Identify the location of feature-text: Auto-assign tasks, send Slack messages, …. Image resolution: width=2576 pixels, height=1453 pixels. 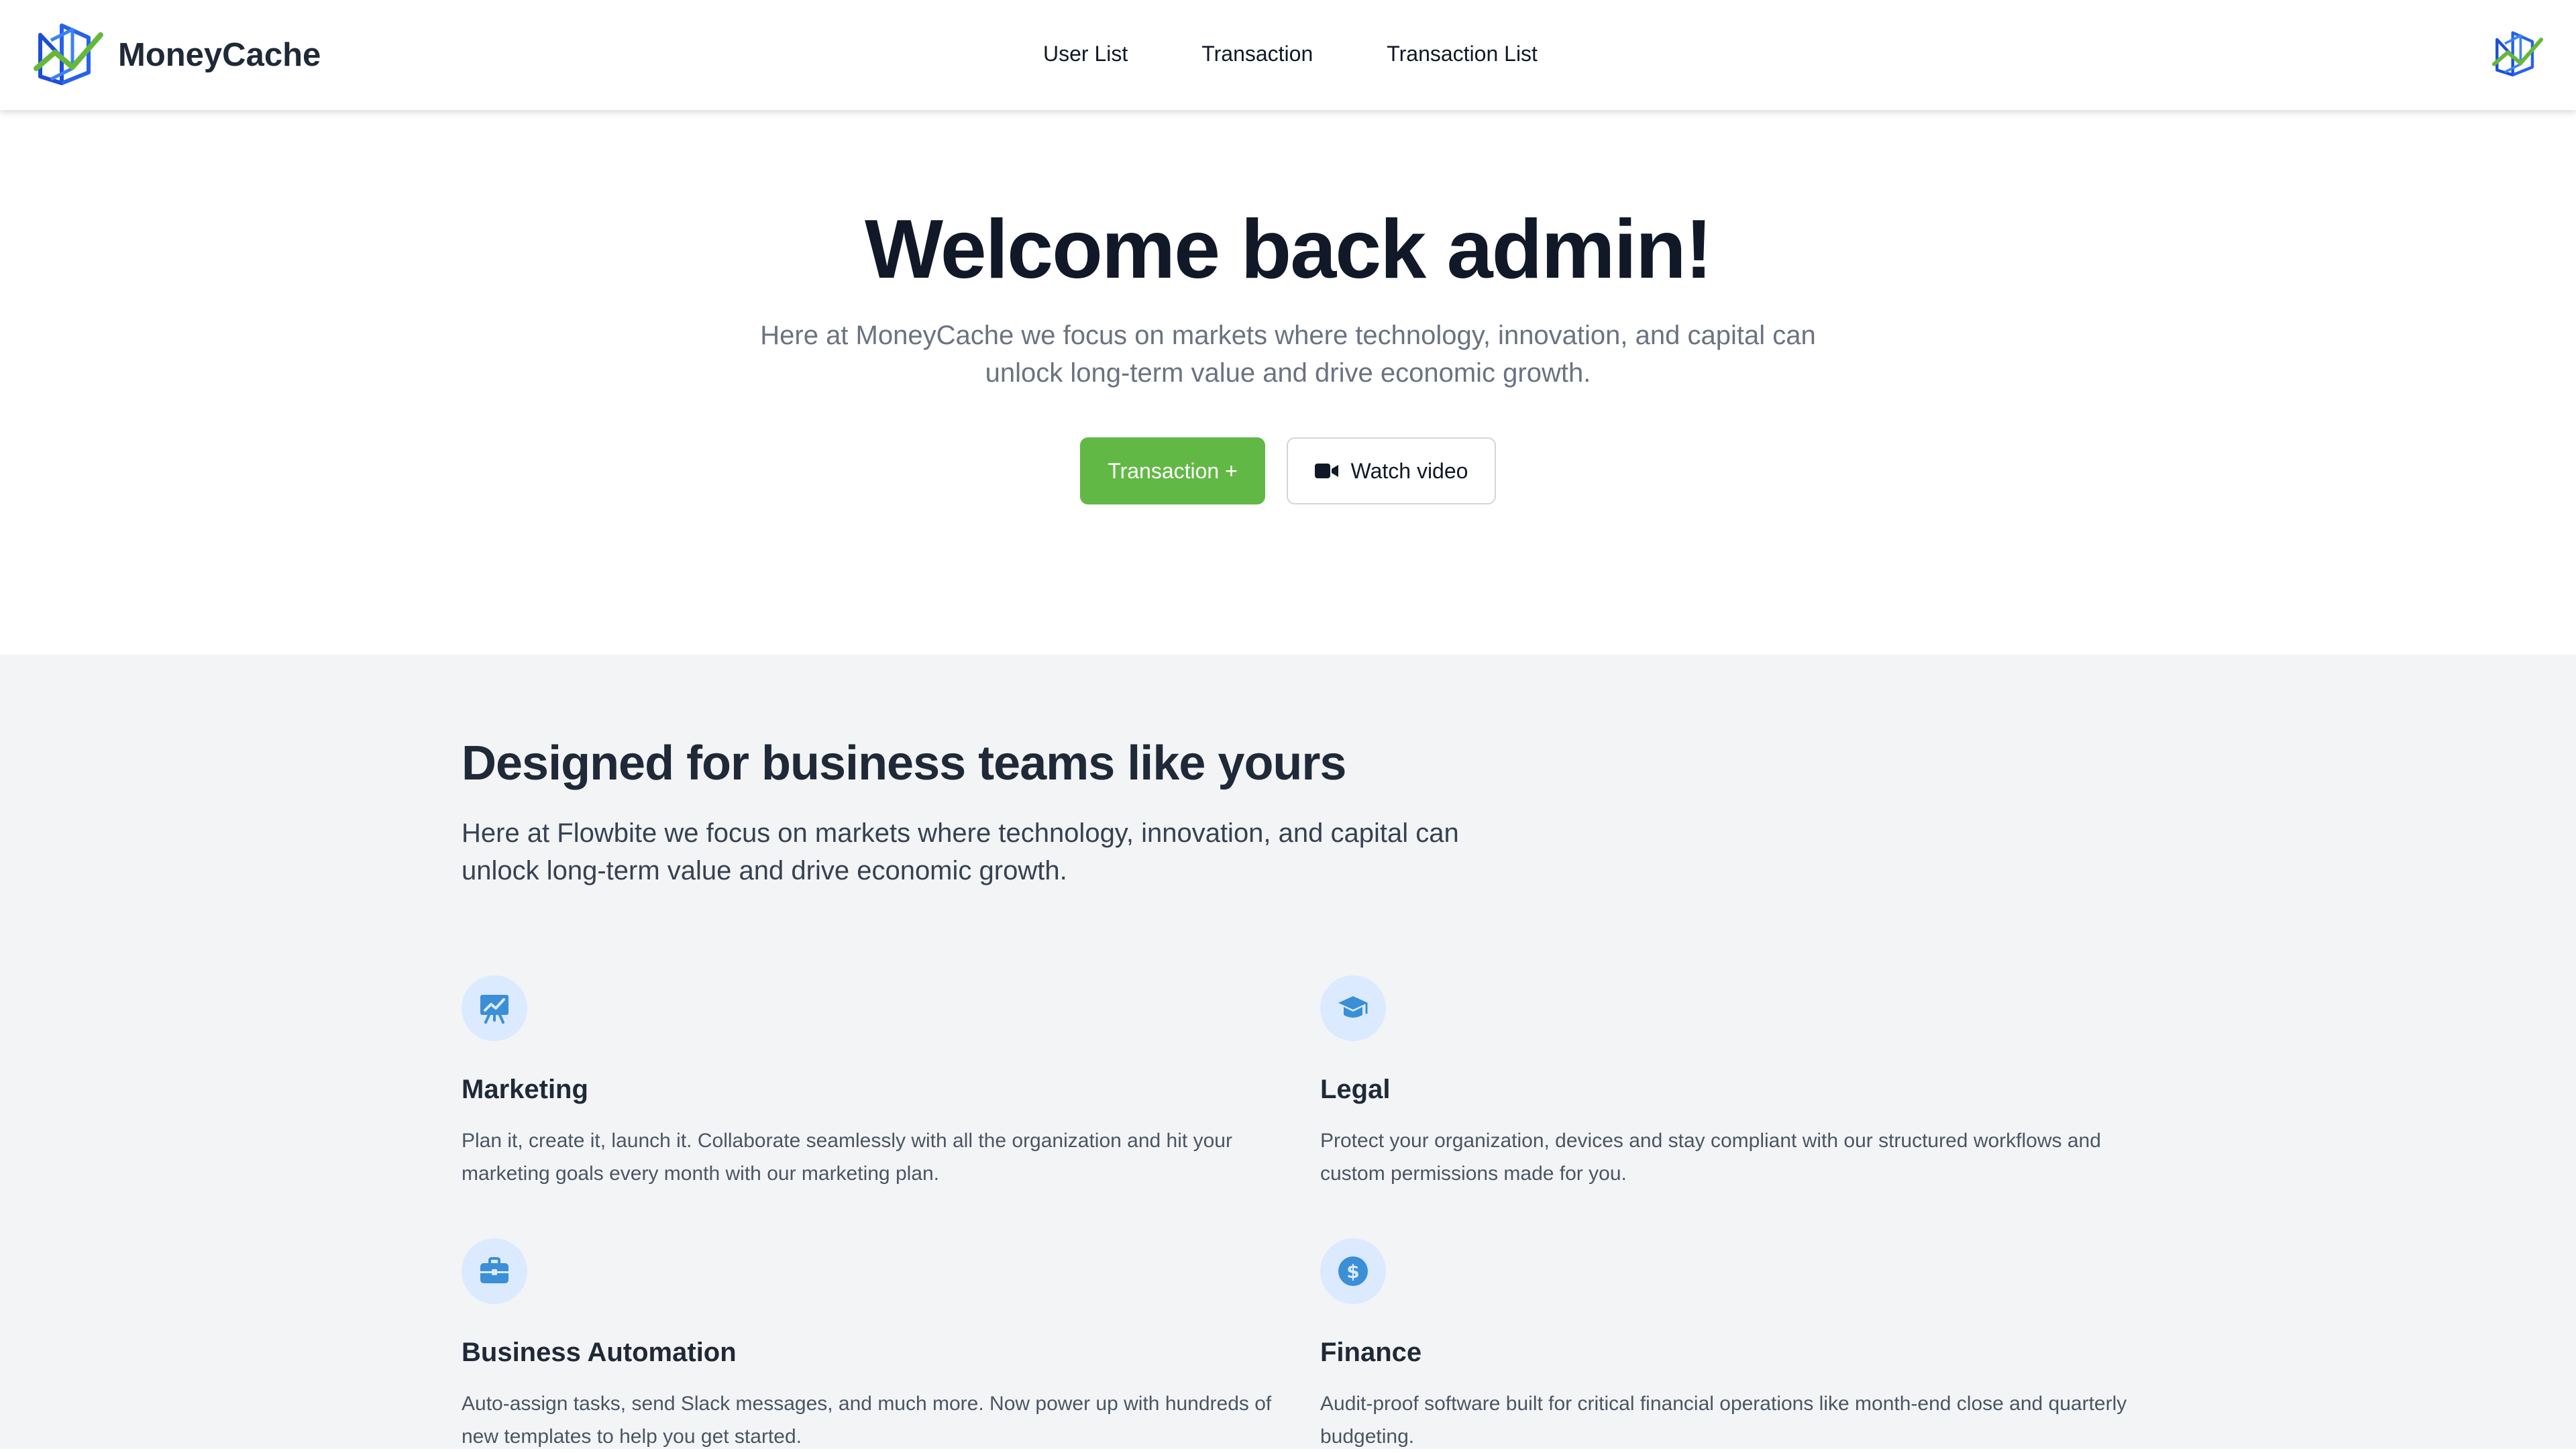
(867, 1420).